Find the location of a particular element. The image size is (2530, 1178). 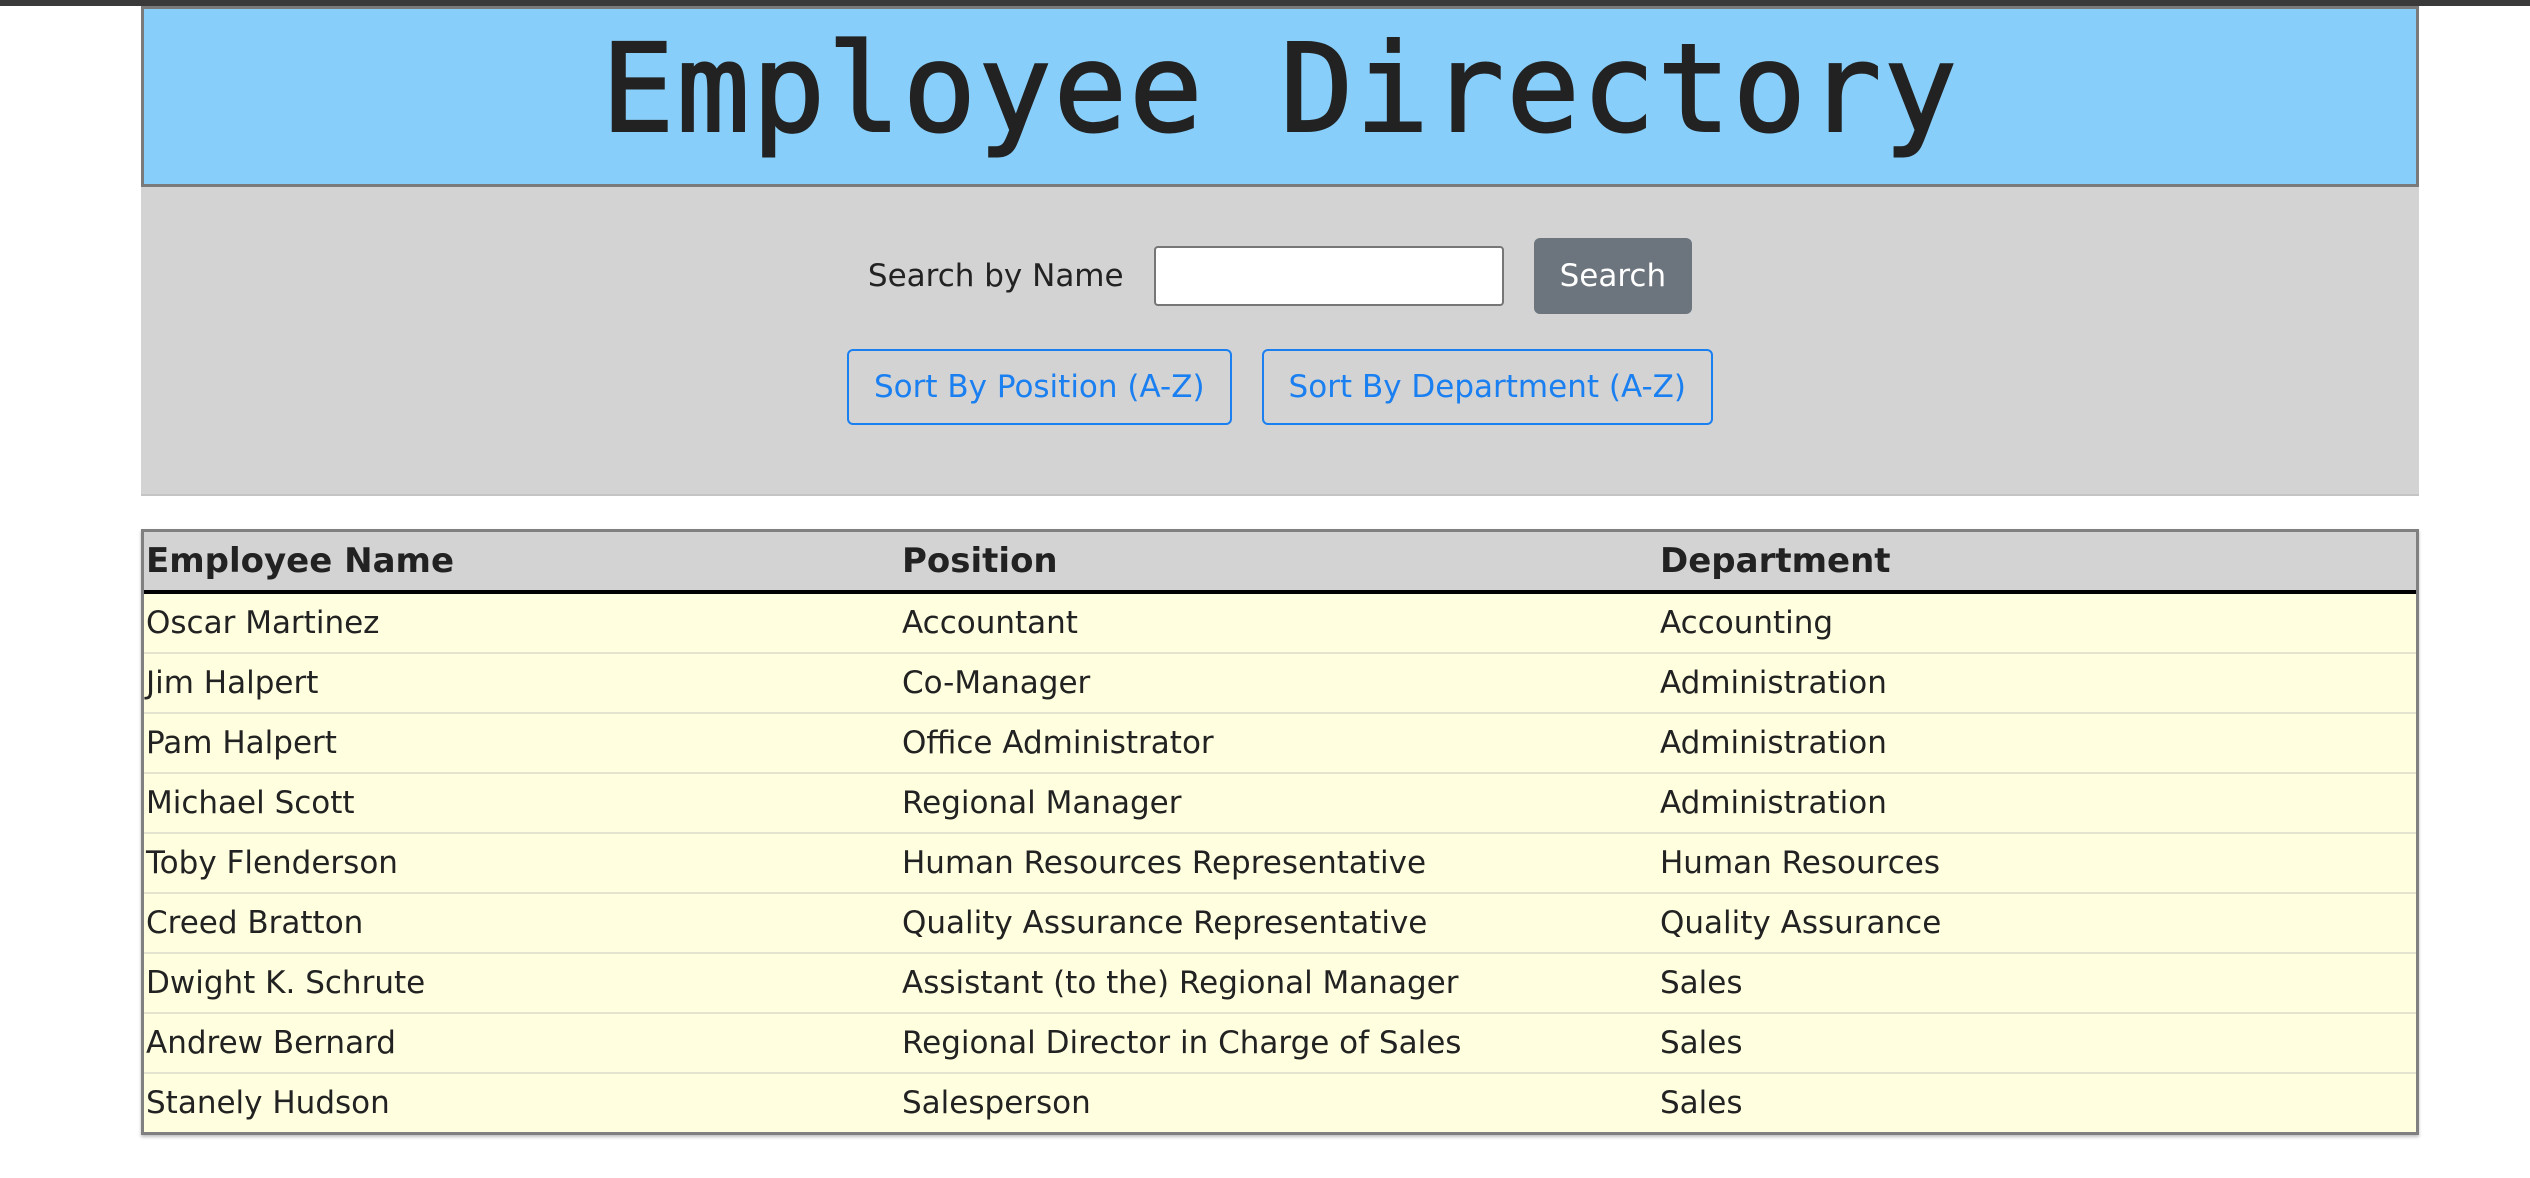

cell-employee-name: Dwight K. Schrute is located at coordinates (522, 983).